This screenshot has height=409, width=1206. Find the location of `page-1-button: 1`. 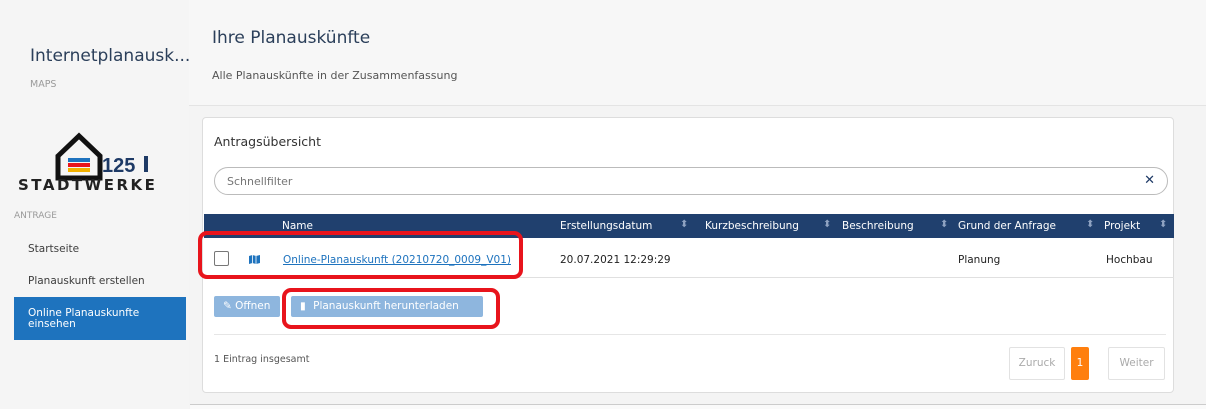

page-1-button: 1 is located at coordinates (1080, 363).